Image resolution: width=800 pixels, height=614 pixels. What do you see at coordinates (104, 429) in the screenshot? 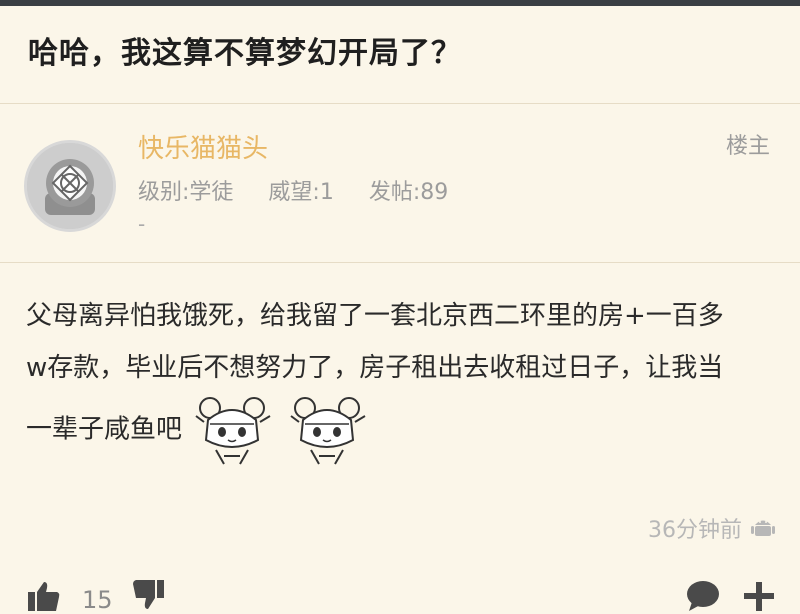
I see `content-text: 一辈子咸鱼吧` at bounding box center [104, 429].